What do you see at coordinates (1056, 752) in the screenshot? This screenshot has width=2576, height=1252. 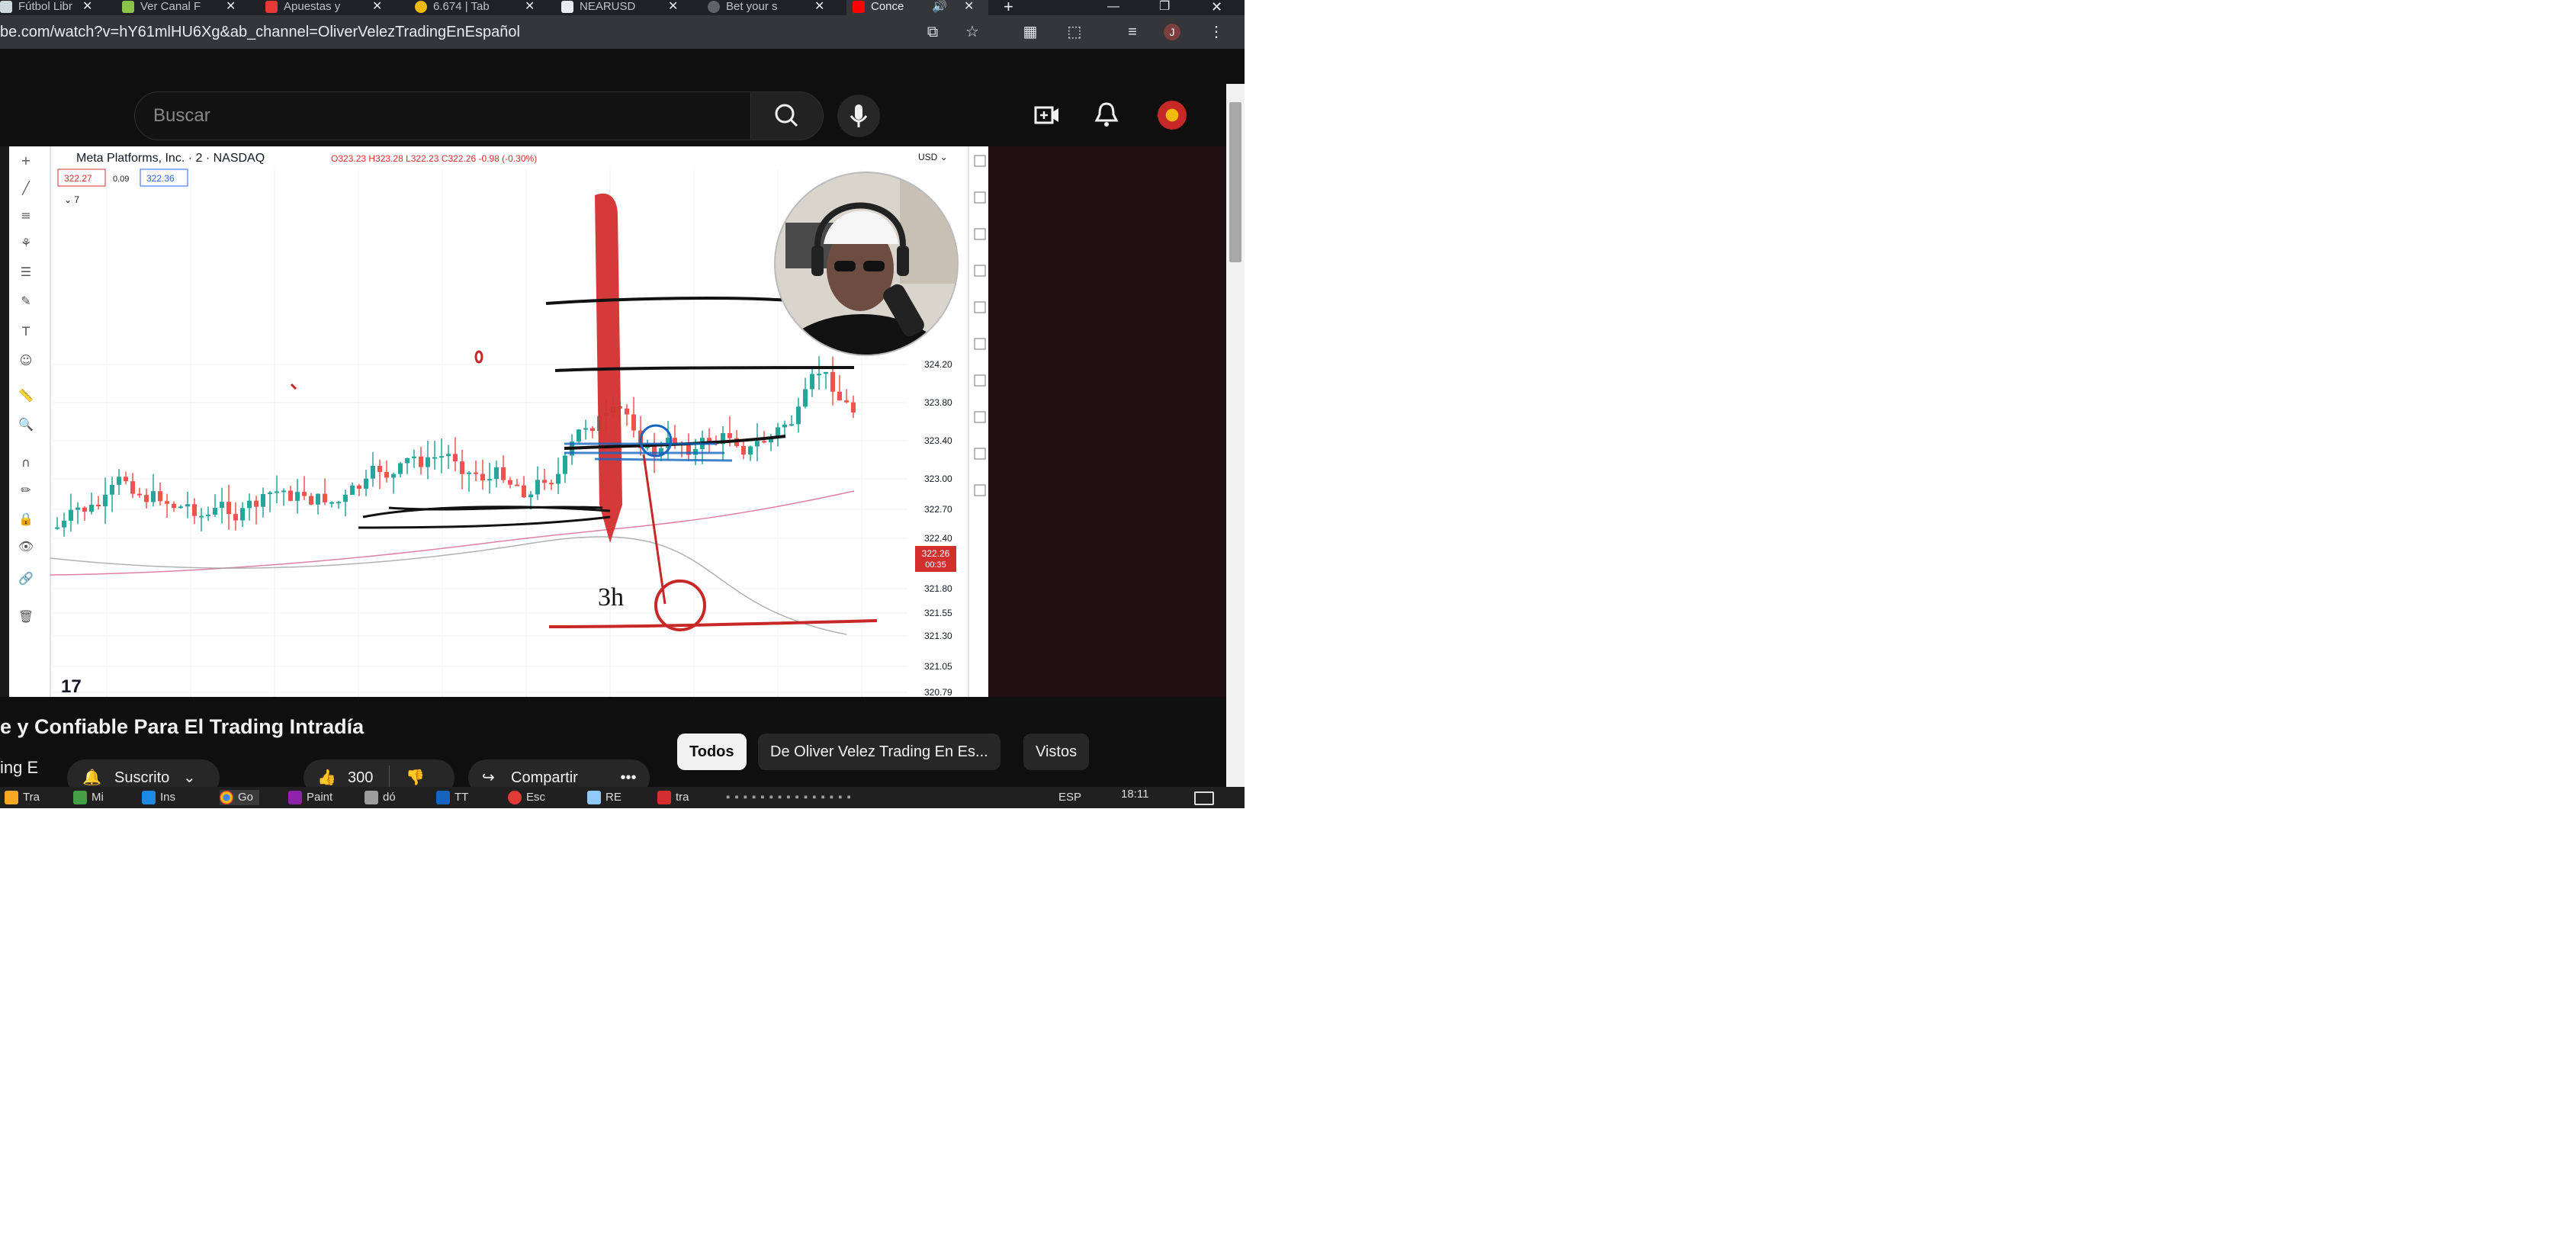 I see `chip-vistos: Vistos` at bounding box center [1056, 752].